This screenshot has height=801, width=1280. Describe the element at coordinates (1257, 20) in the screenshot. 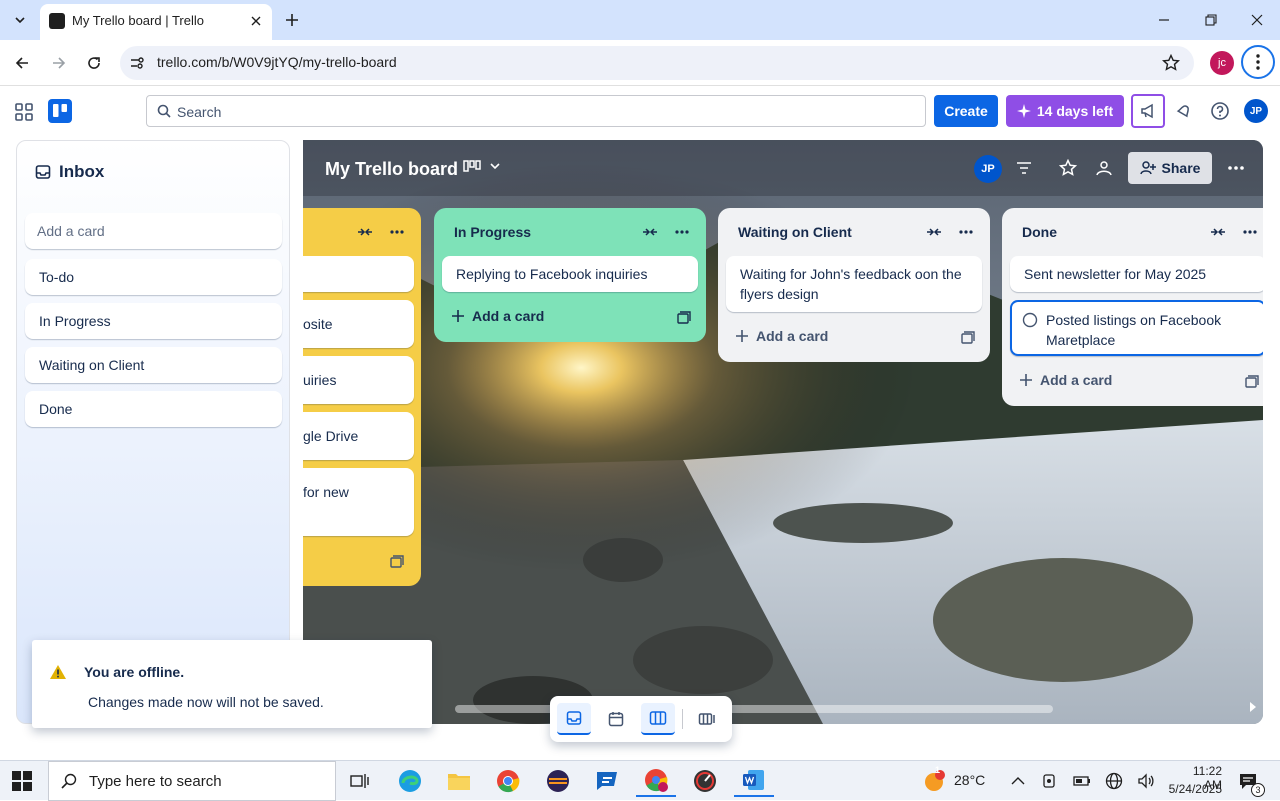

I see `close-window-icon` at that location.